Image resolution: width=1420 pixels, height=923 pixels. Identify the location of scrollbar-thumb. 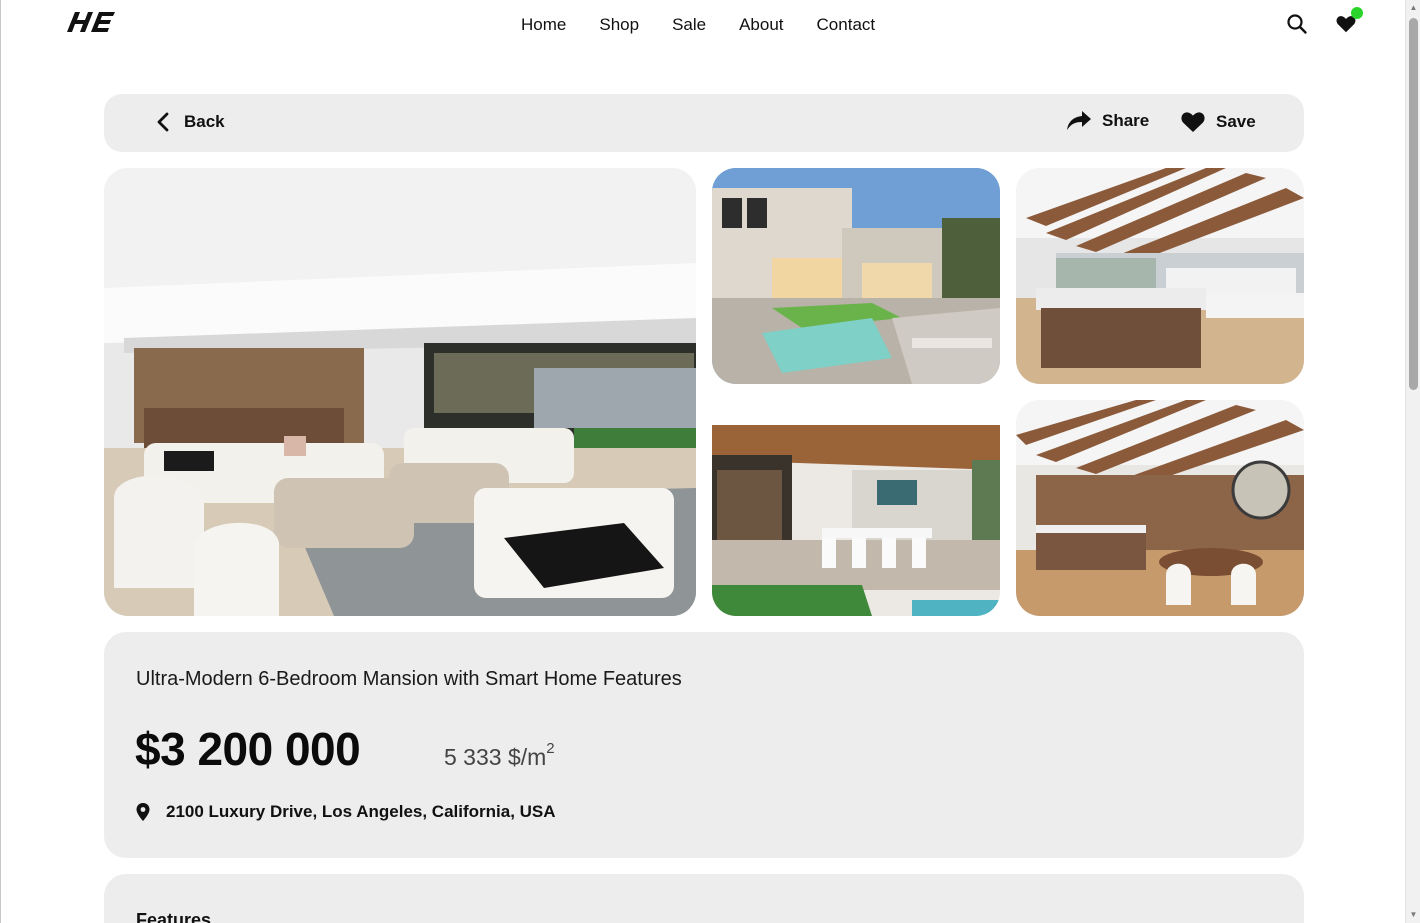
(1413, 204).